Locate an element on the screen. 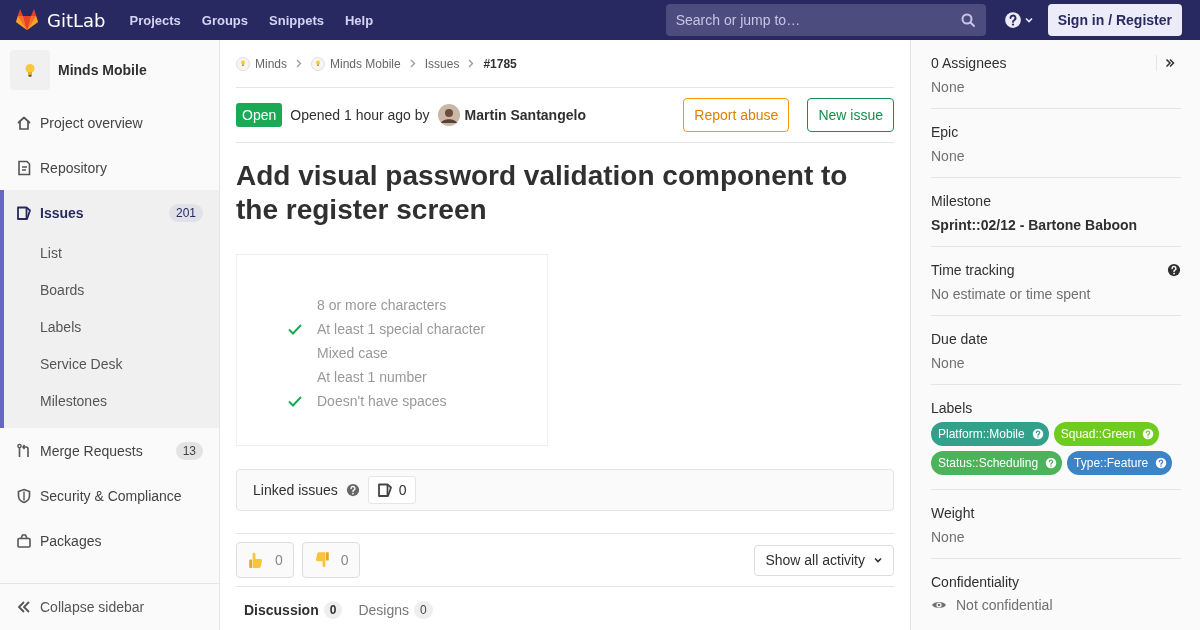  sidebar-item: Project overview is located at coordinates (109, 122).